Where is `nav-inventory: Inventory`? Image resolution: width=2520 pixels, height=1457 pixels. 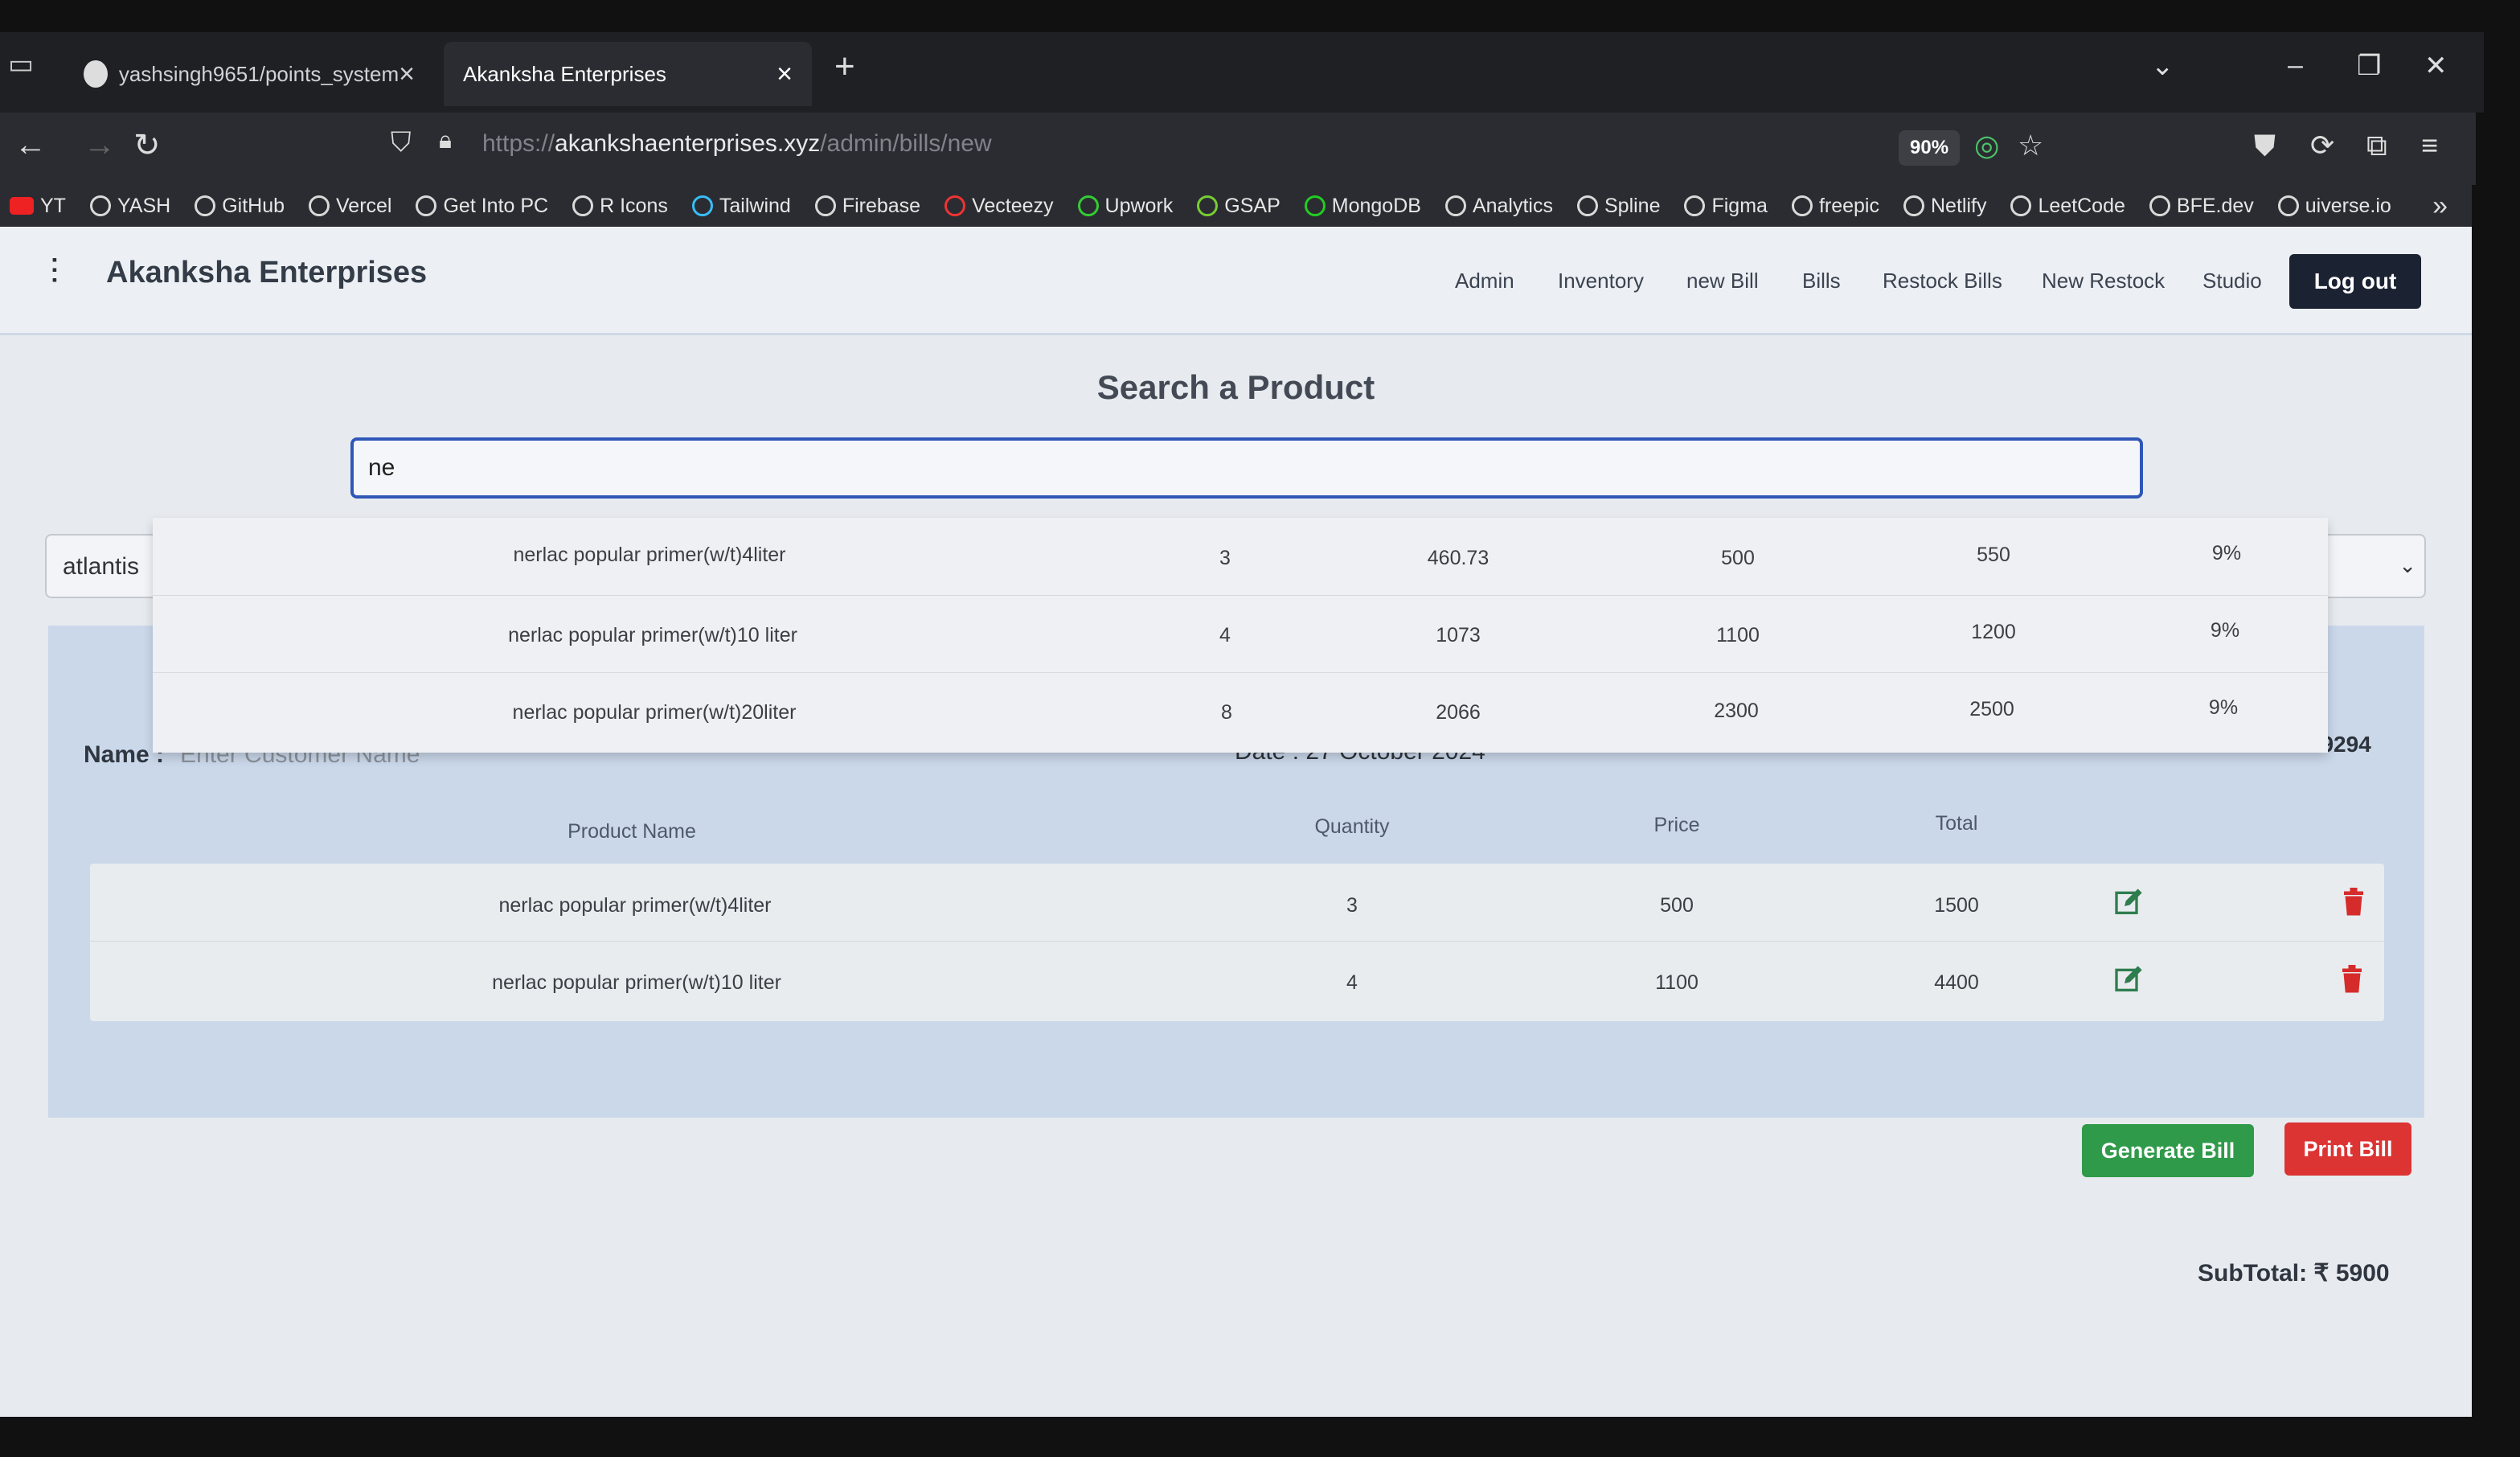
nav-inventory: Inventory is located at coordinates (1601, 281).